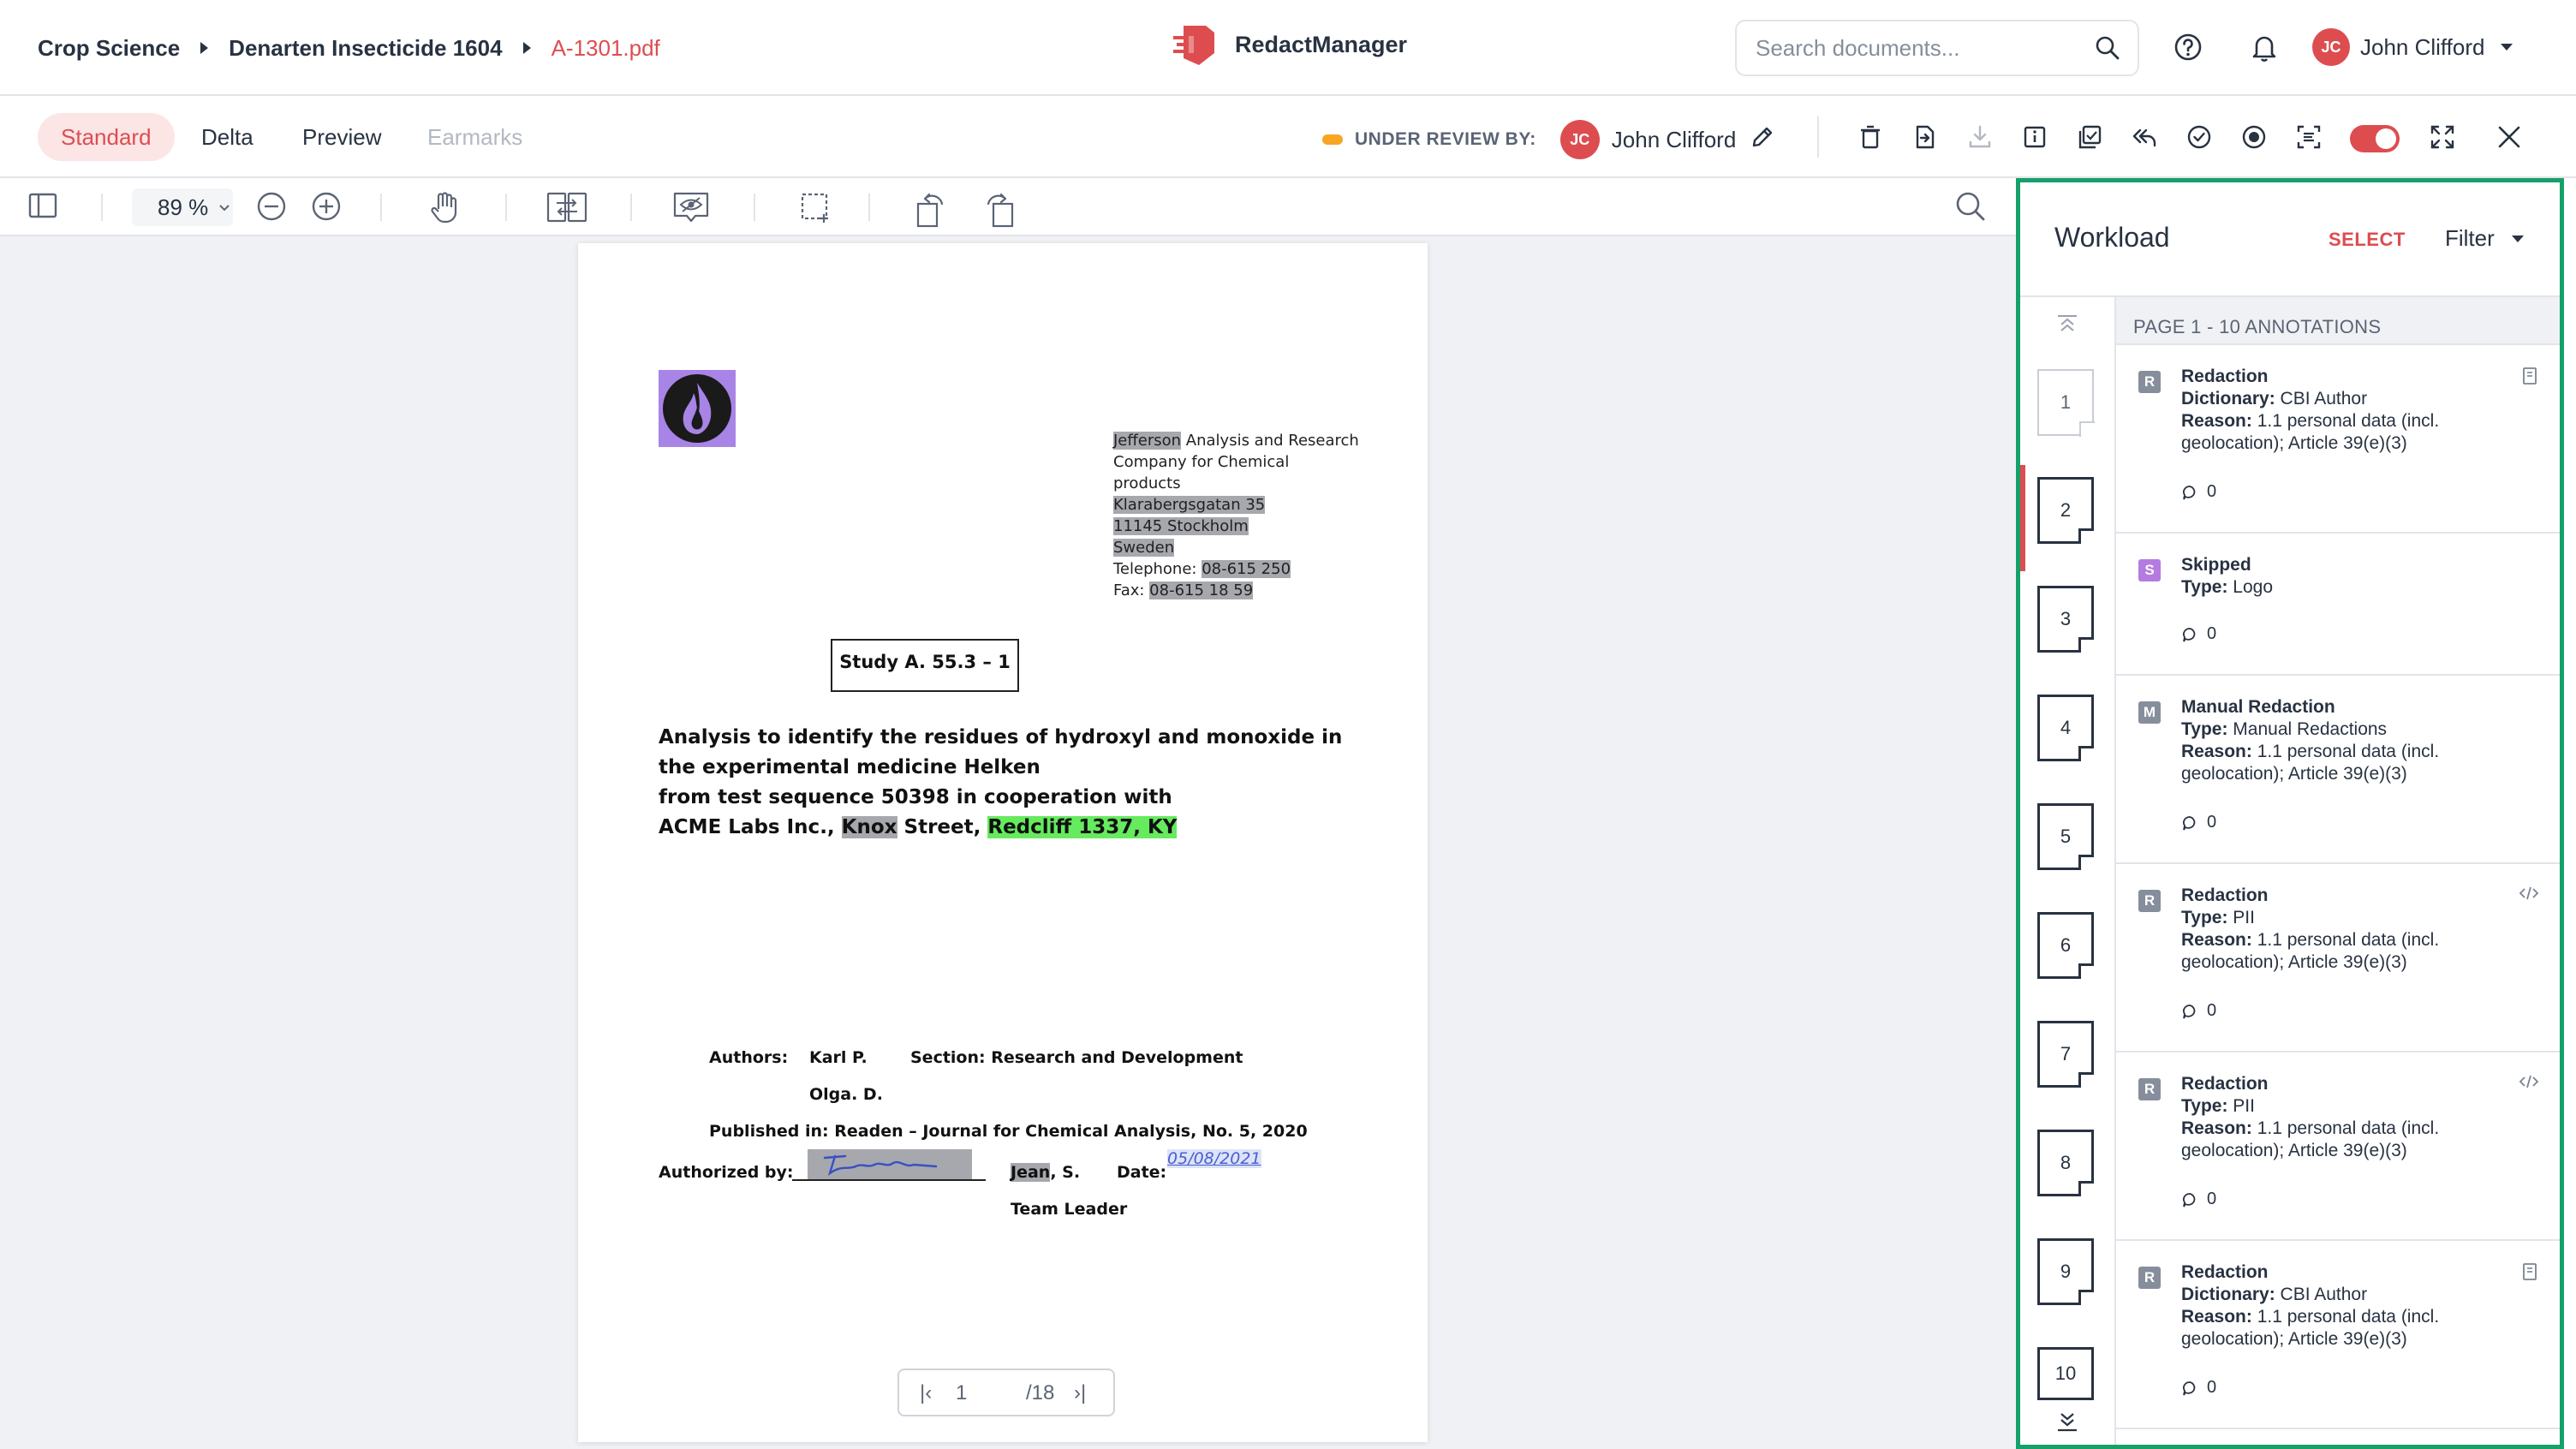 The height and width of the screenshot is (1449, 2576). What do you see at coordinates (1181, 526) in the screenshot?
I see `redacted-city: 11145 Stockholm` at bounding box center [1181, 526].